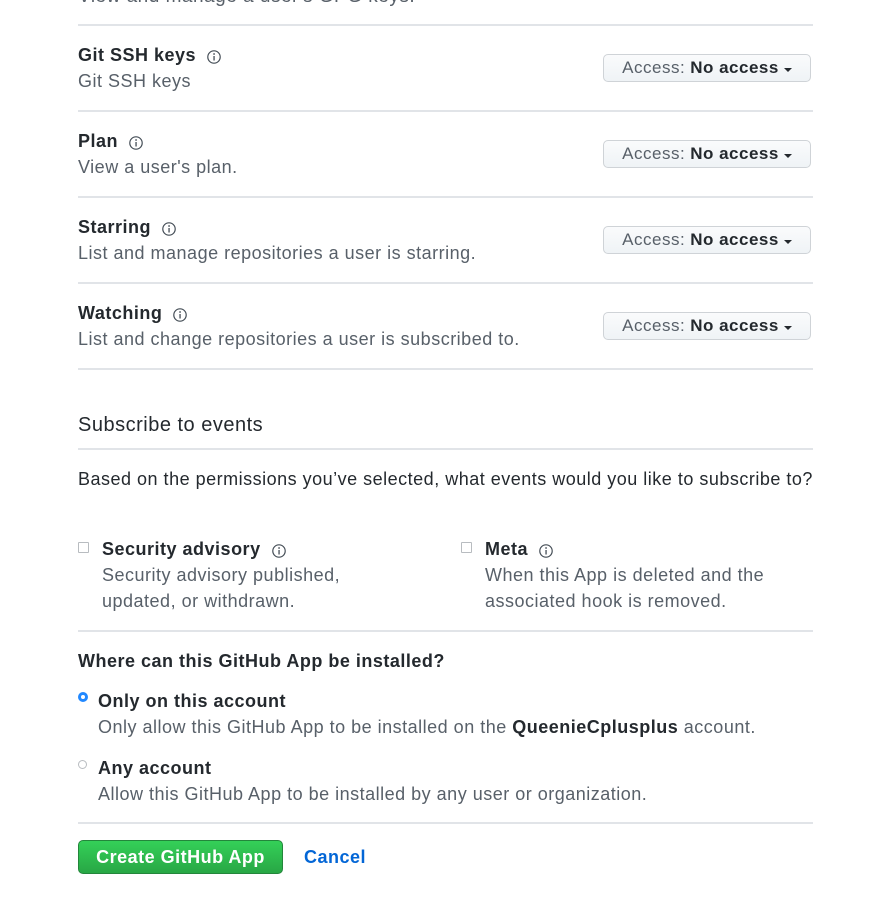  What do you see at coordinates (110, 141) in the screenshot?
I see `permission-title-plan: Plan` at bounding box center [110, 141].